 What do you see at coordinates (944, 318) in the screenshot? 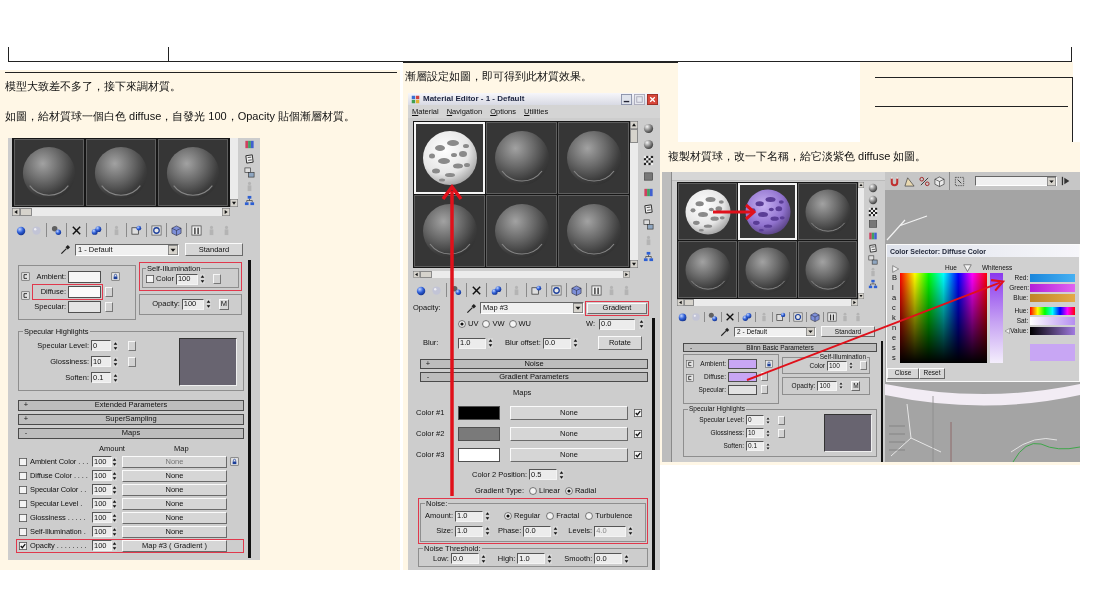
I see `hue-blackness-picker` at bounding box center [944, 318].